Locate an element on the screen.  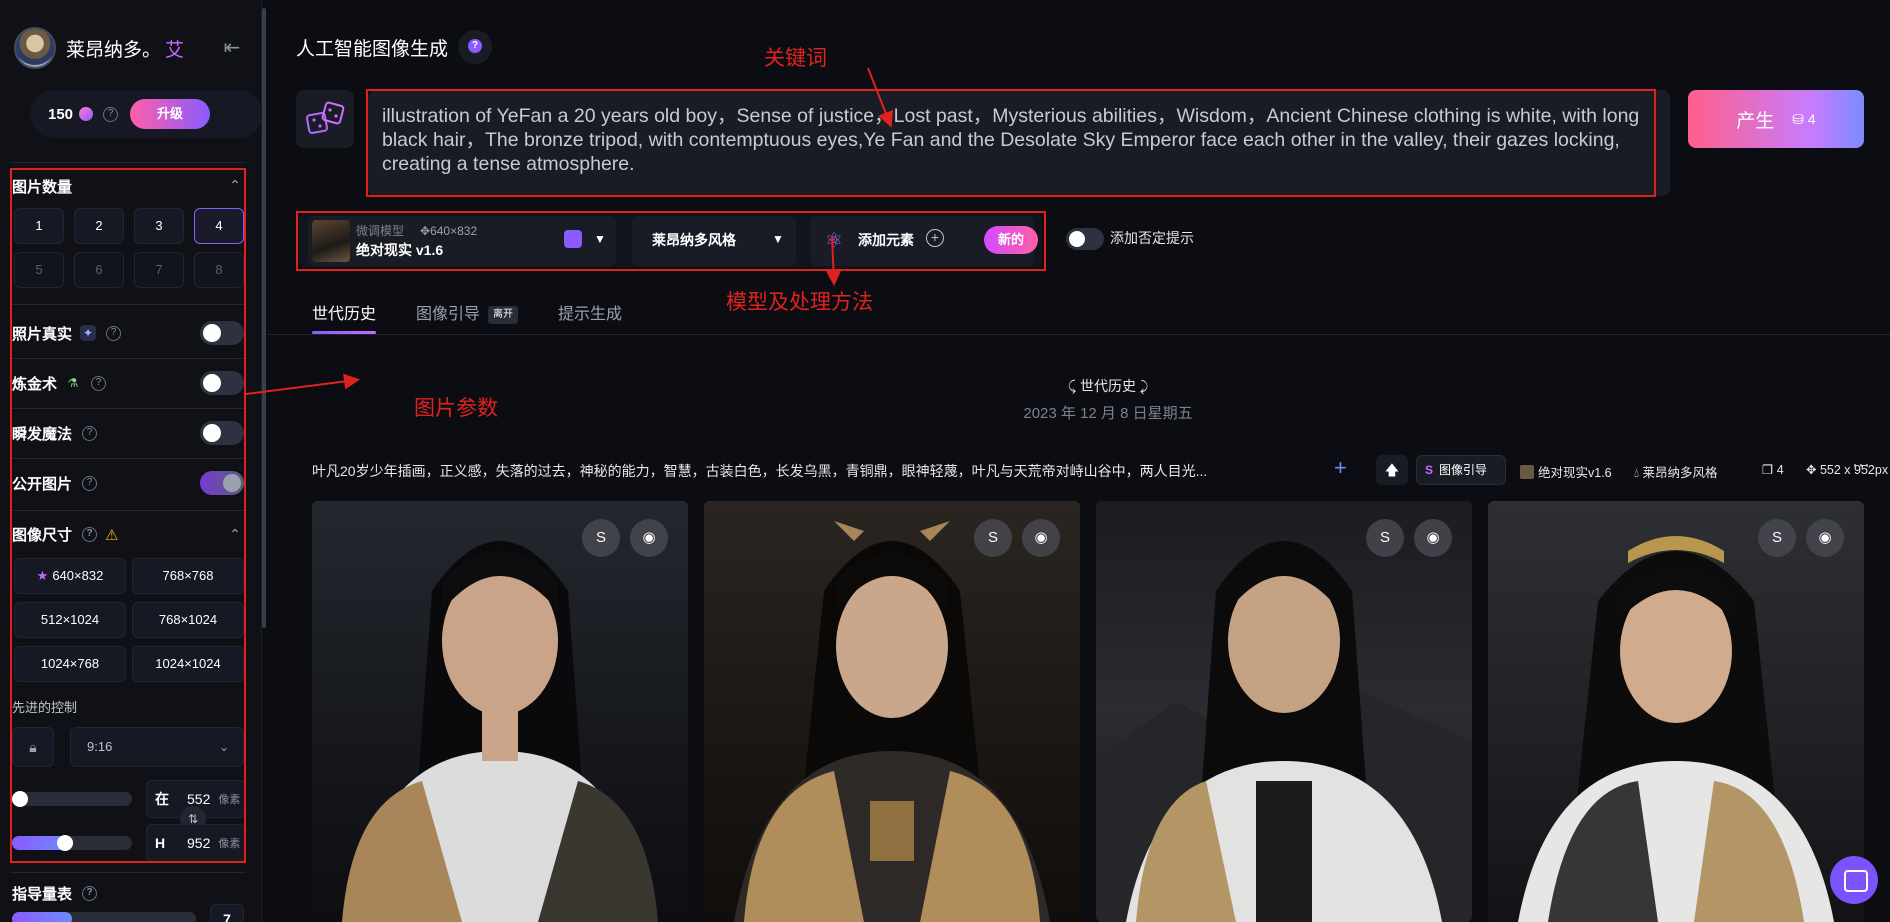
collapse-sidebar-icon: ⇤ is located at coordinates (232, 48).